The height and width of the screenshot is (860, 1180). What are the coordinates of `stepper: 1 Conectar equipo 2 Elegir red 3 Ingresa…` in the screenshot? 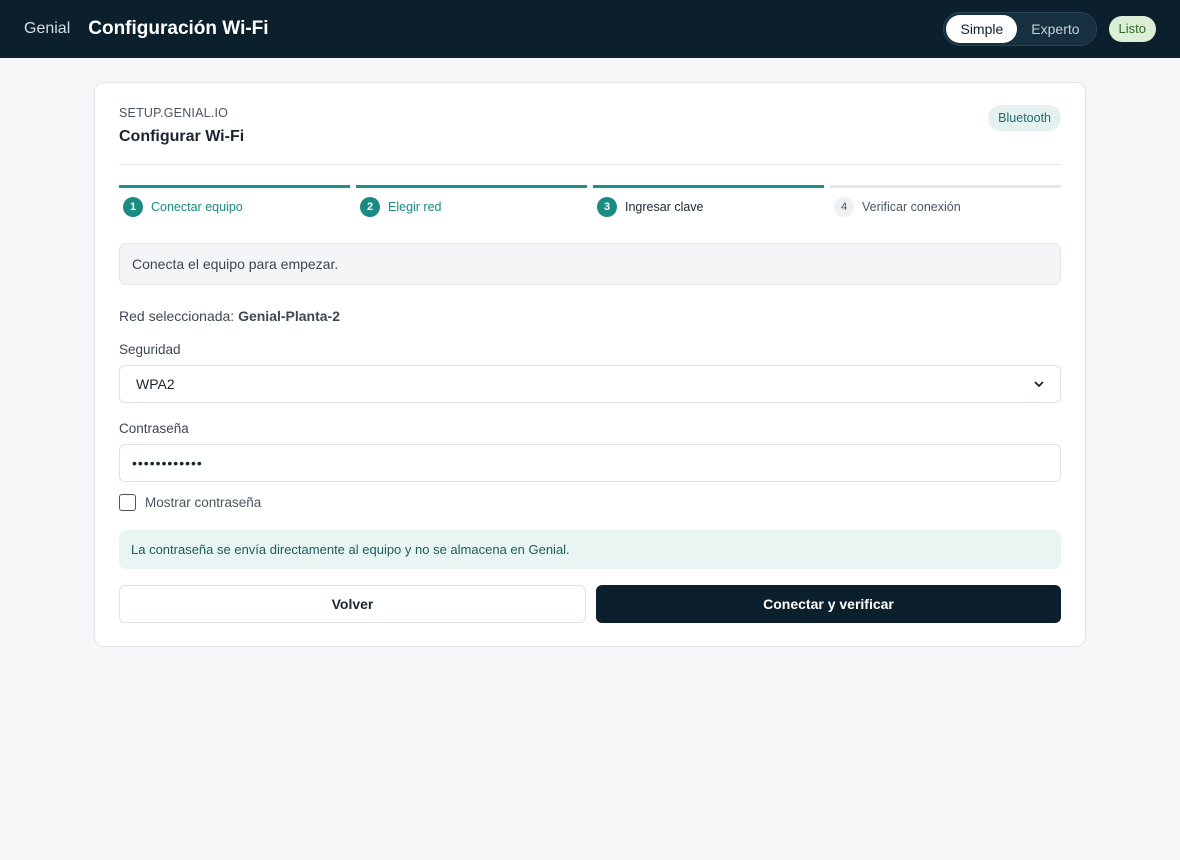 It's located at (590, 201).